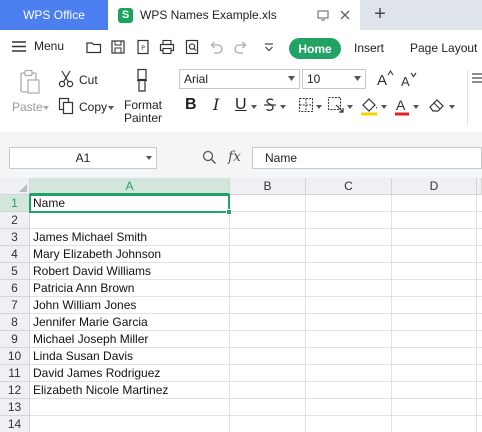 This screenshot has width=482, height=432. What do you see at coordinates (409, 79) in the screenshot?
I see `decrease-font-size-icon: A` at bounding box center [409, 79].